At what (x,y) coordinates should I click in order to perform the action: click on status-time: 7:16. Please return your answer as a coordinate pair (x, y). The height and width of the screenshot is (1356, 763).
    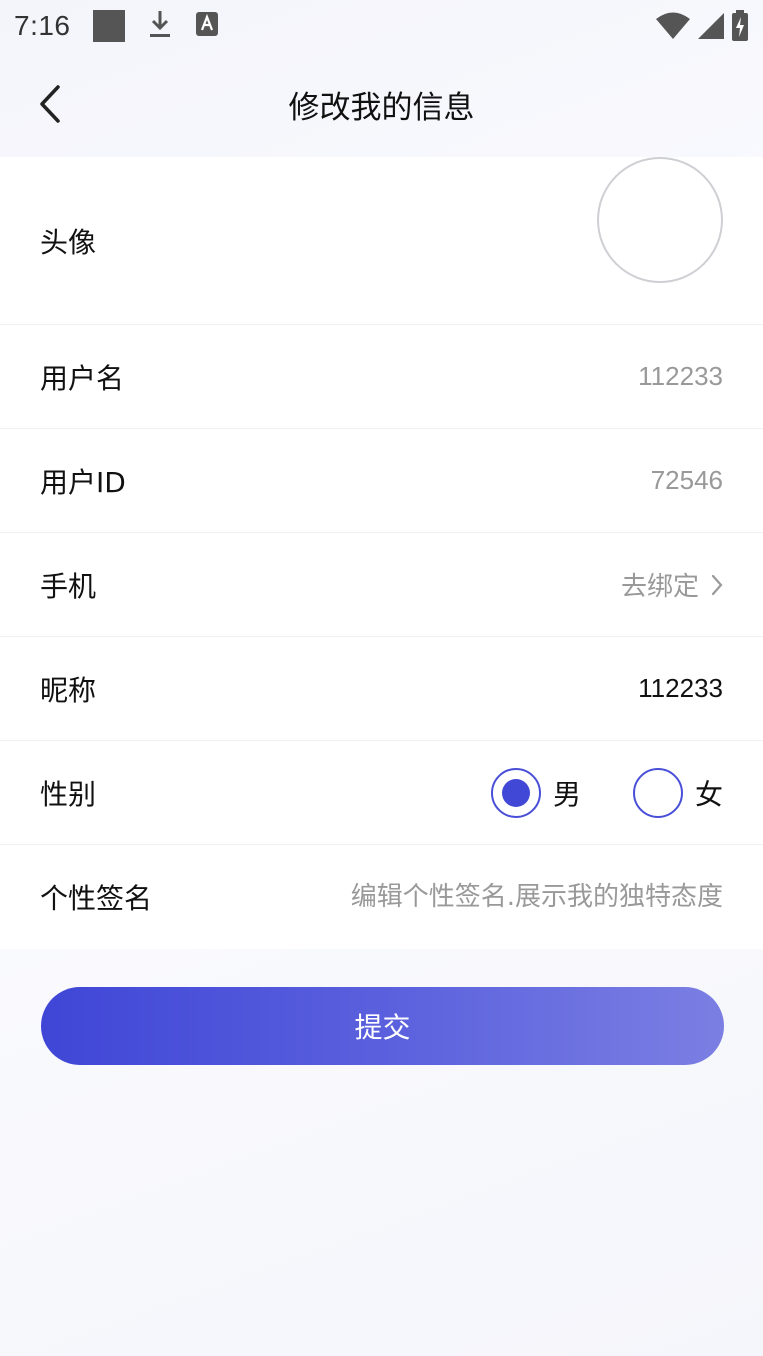
    Looking at the image, I should click on (42, 25).